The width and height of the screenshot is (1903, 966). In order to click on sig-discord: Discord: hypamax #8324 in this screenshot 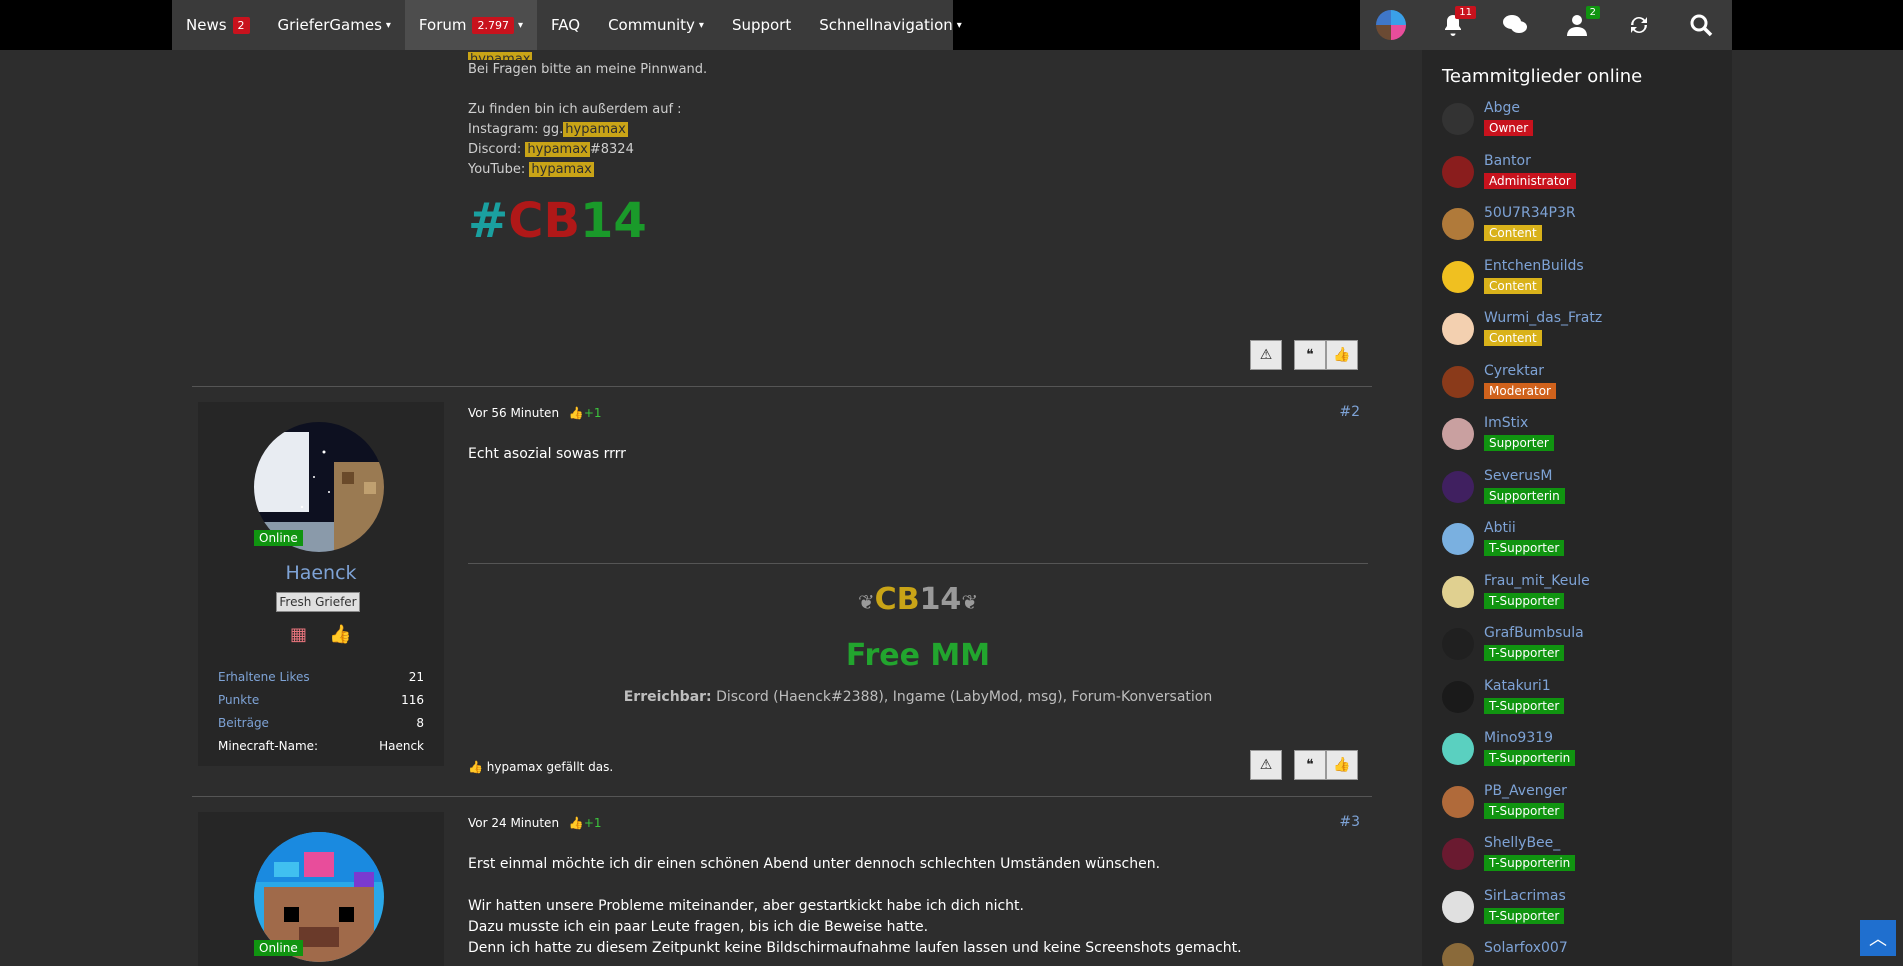, I will do `click(918, 150)`.